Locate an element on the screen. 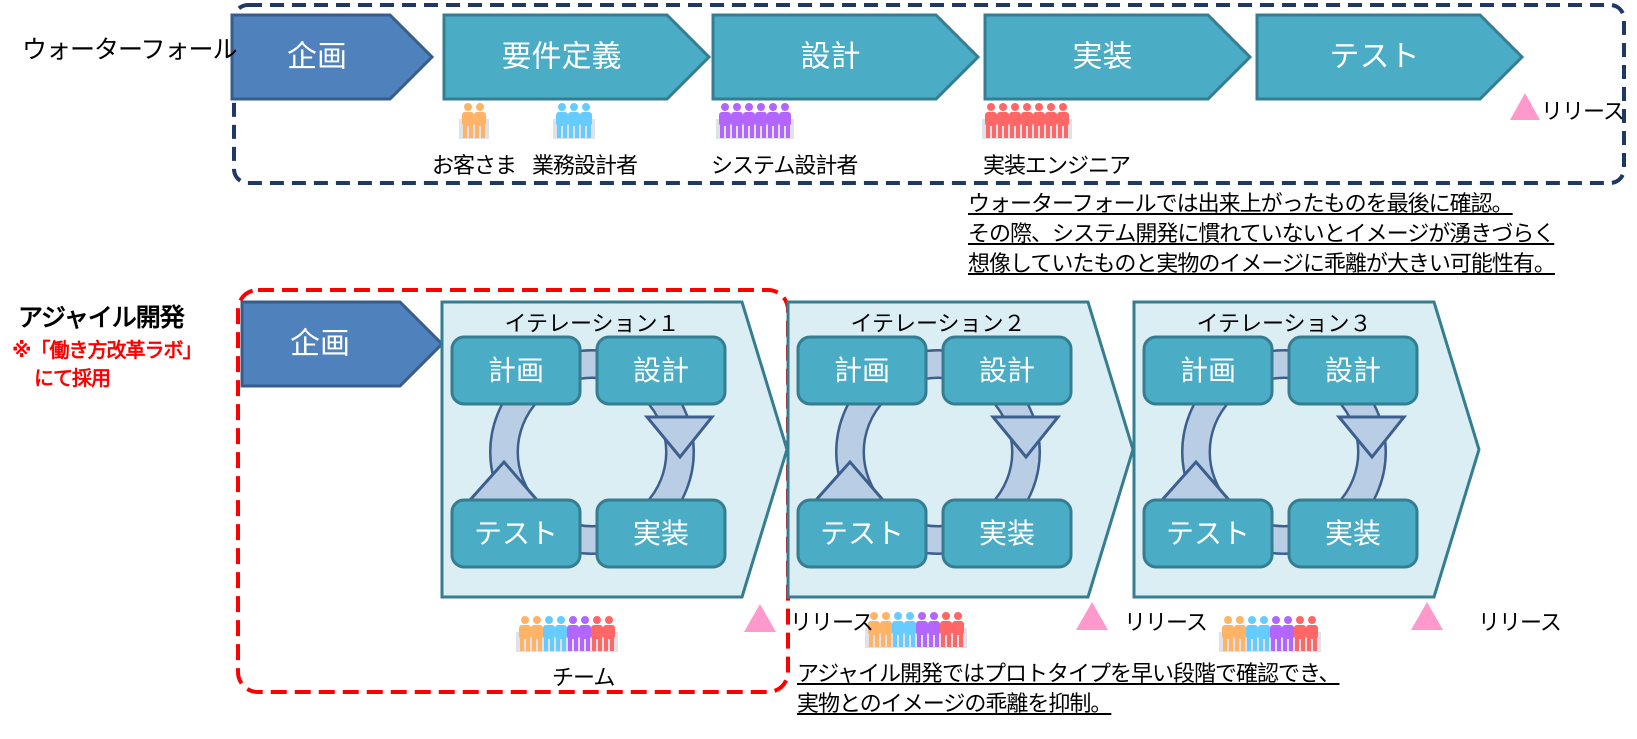  waterfall-phase-label: 要件定義 is located at coordinates (562, 57).